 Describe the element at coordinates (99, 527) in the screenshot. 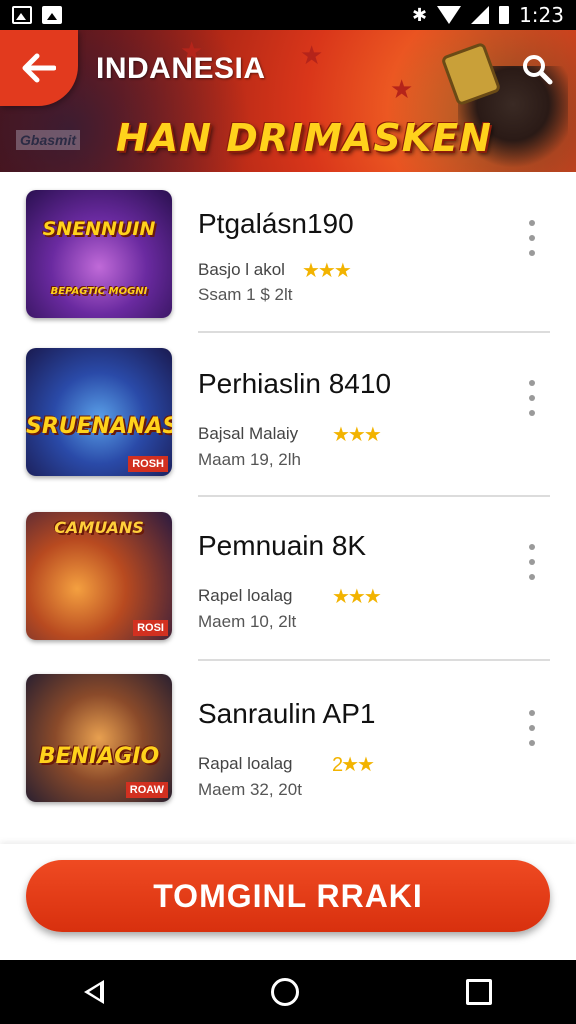

I see `thumbnail-title: CAMUANS` at that location.